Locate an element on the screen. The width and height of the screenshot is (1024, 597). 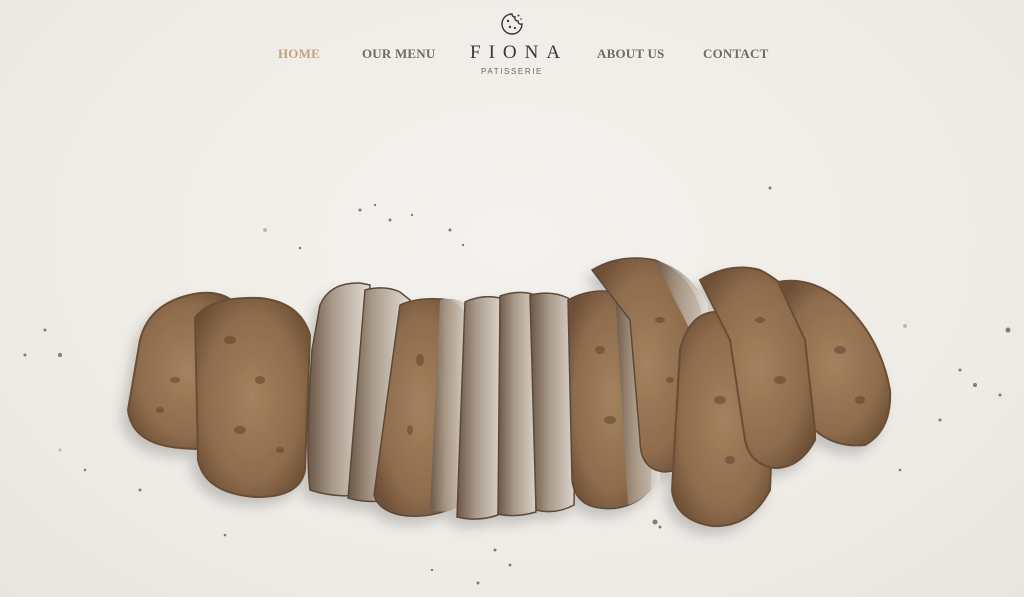
nav-about-us-link: ABOUT US is located at coordinates (630, 54).